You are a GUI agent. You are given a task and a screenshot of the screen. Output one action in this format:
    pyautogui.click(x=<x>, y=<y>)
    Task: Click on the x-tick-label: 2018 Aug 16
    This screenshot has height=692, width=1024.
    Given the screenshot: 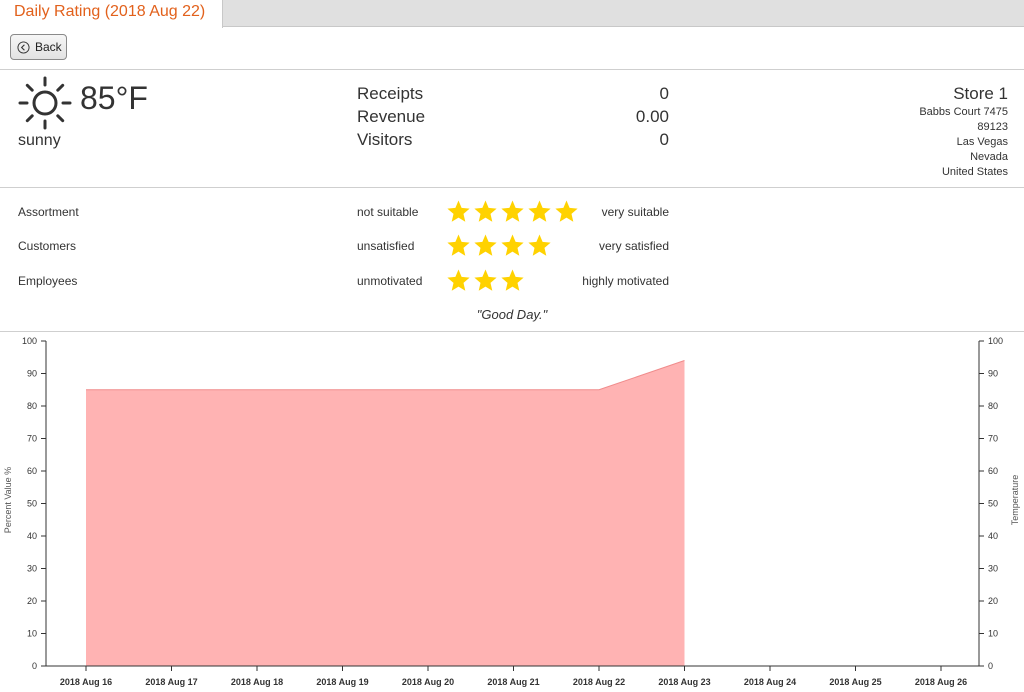 What is the action you would take?
    pyautogui.click(x=86, y=682)
    